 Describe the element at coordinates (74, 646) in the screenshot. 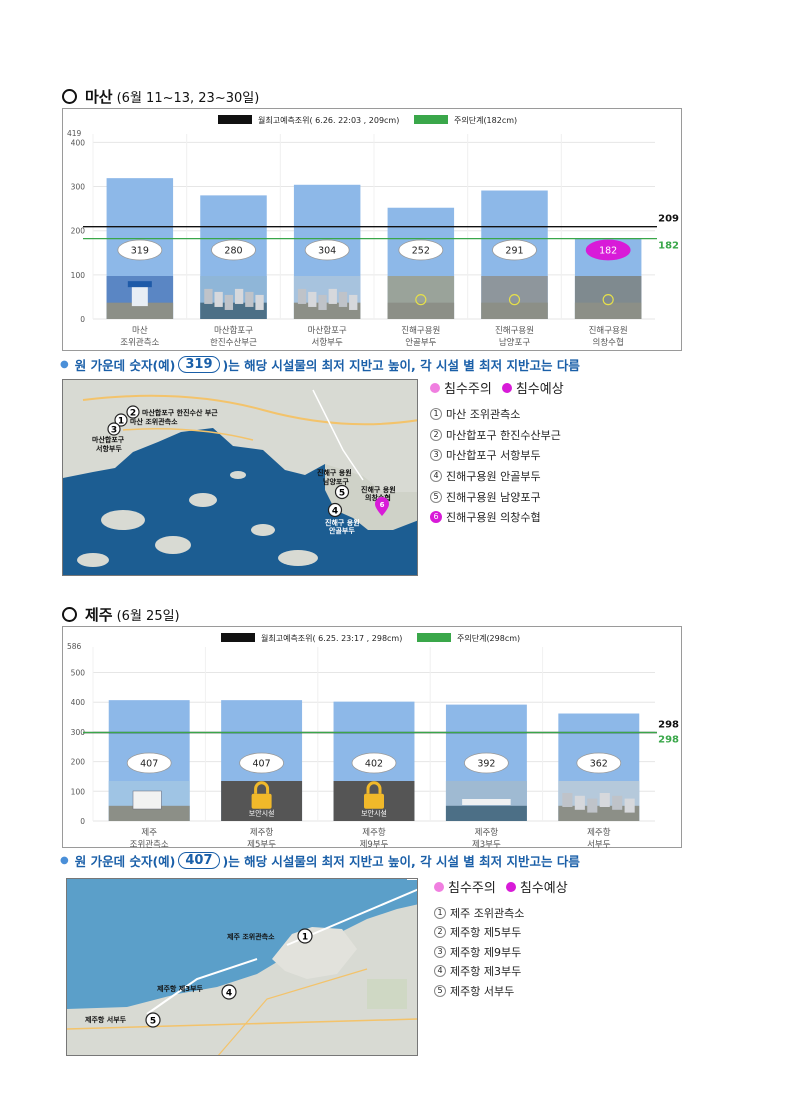

I see `y-top-label: 586` at that location.